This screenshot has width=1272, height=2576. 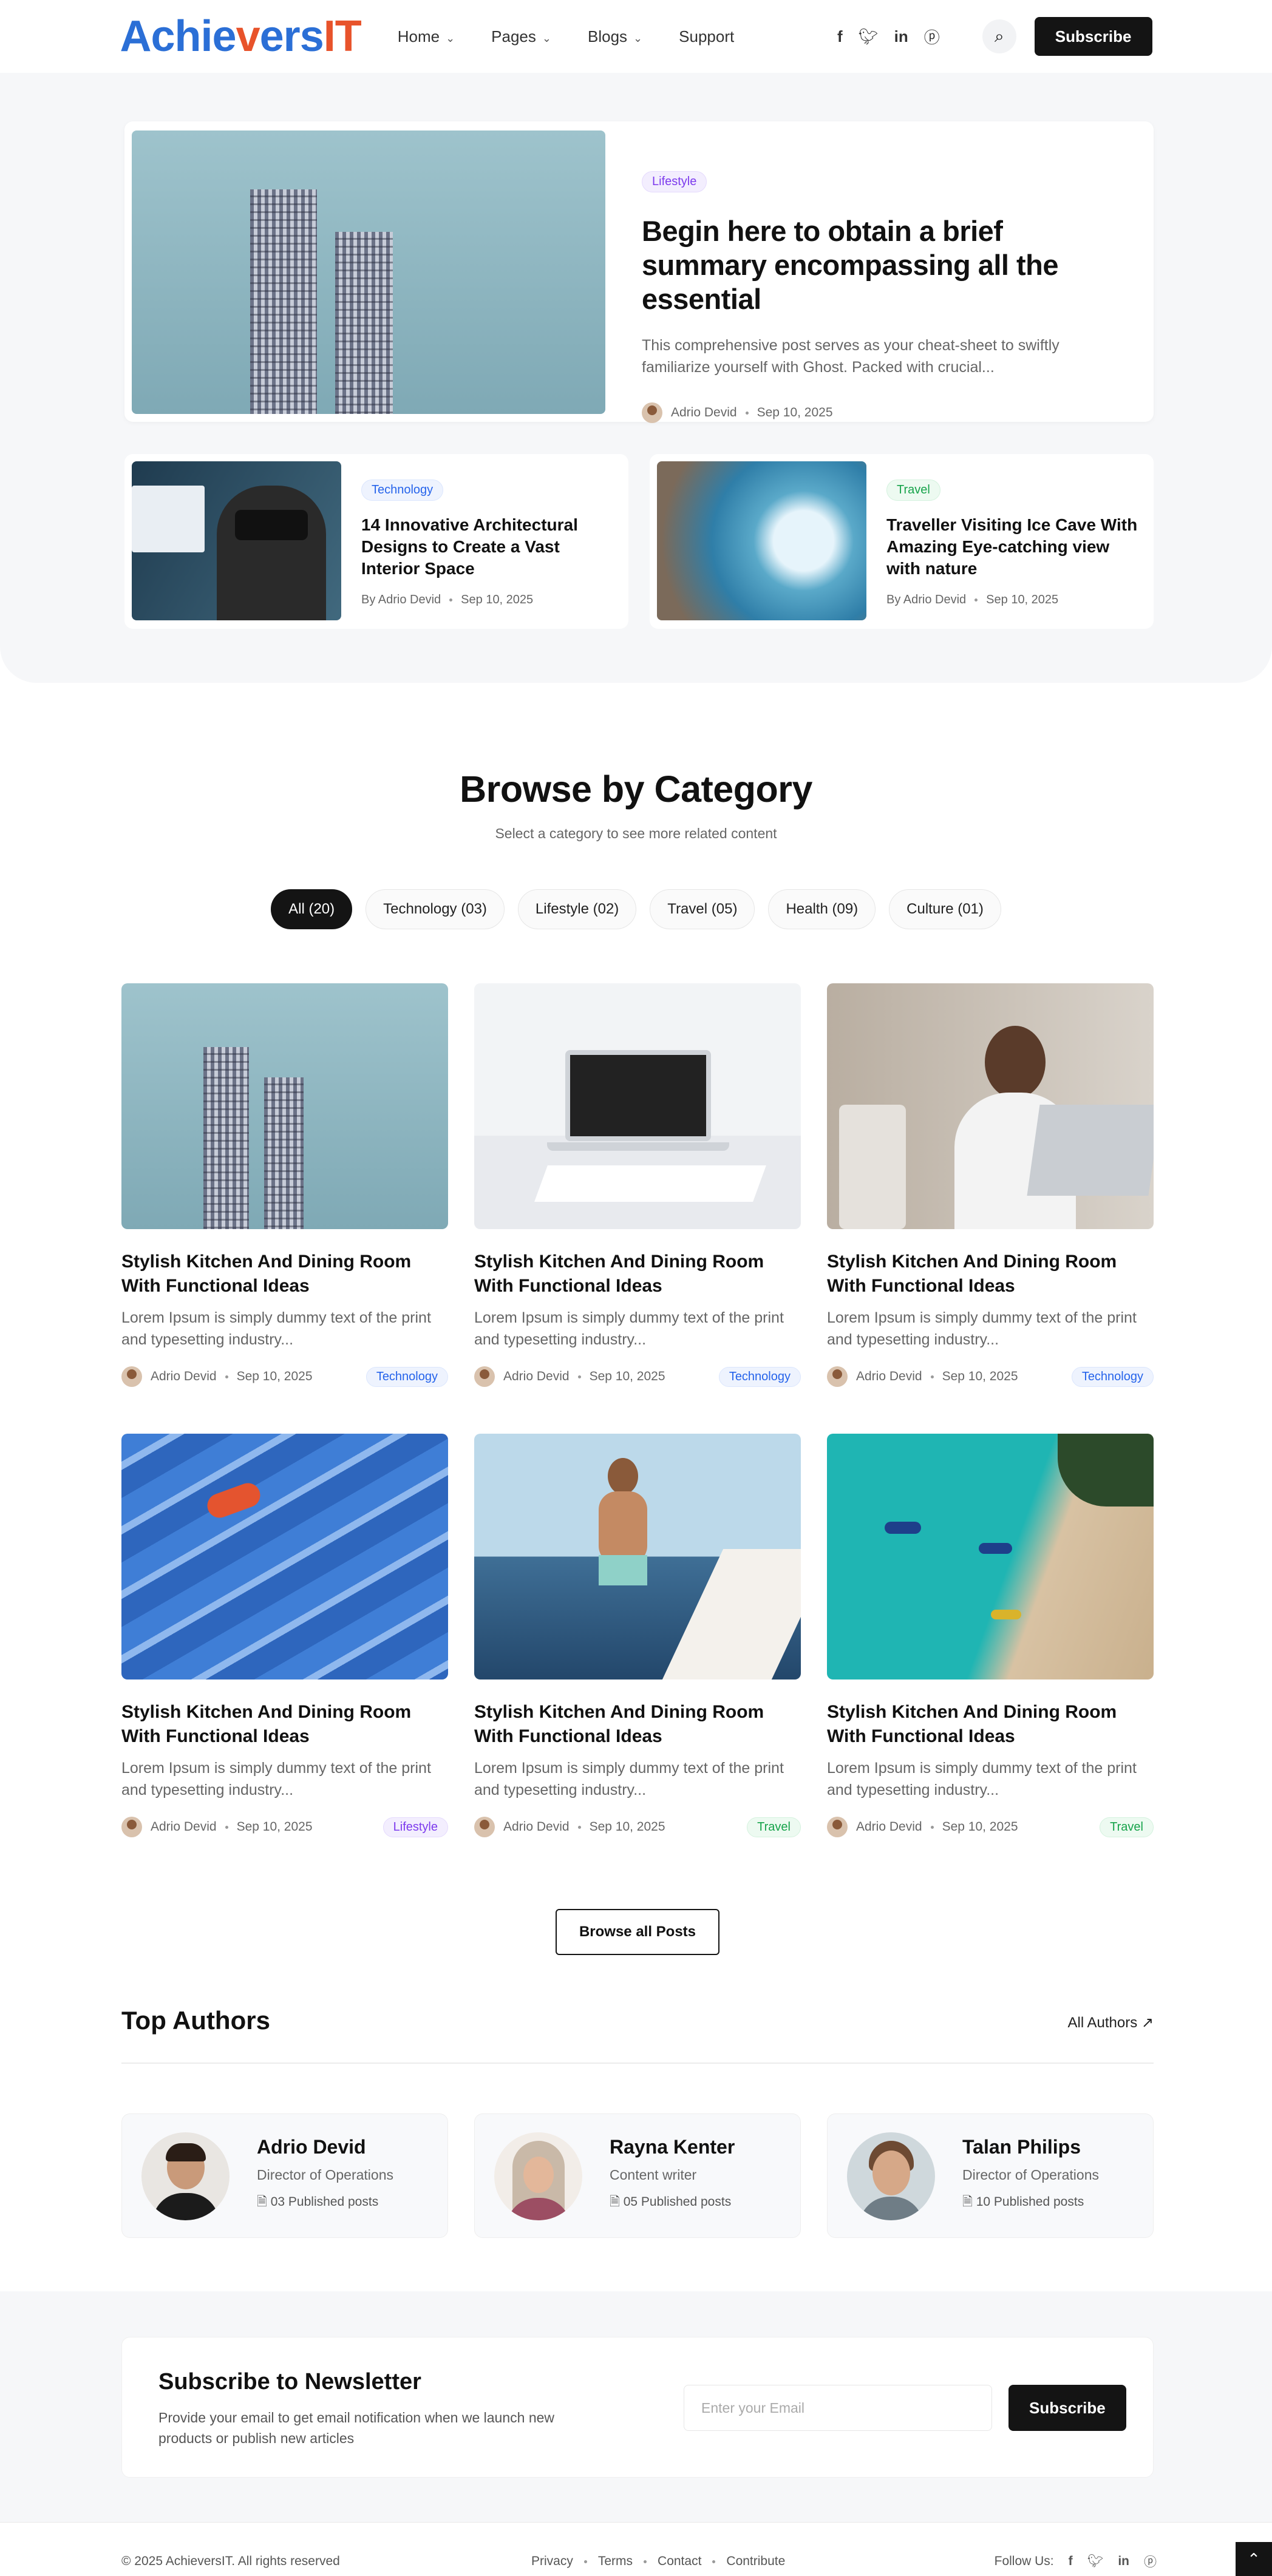 What do you see at coordinates (312, 909) in the screenshot?
I see `chip-all: All (20)` at bounding box center [312, 909].